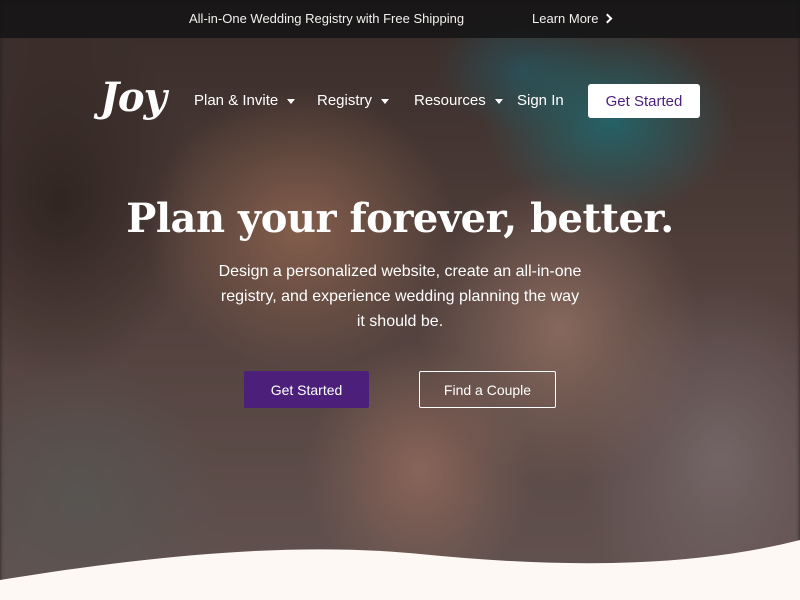  I want to click on nav-resources: Resources, so click(458, 100).